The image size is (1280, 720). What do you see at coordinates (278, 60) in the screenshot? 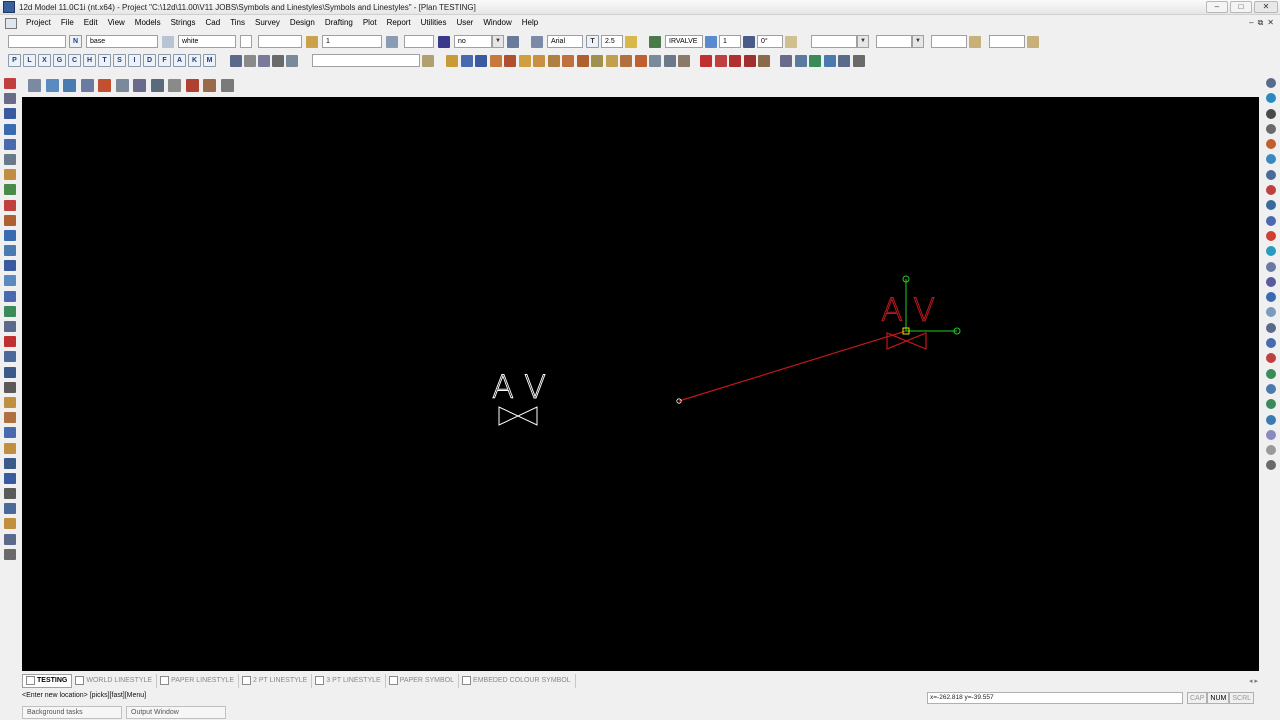
I see `zoom-snap-icon` at bounding box center [278, 60].